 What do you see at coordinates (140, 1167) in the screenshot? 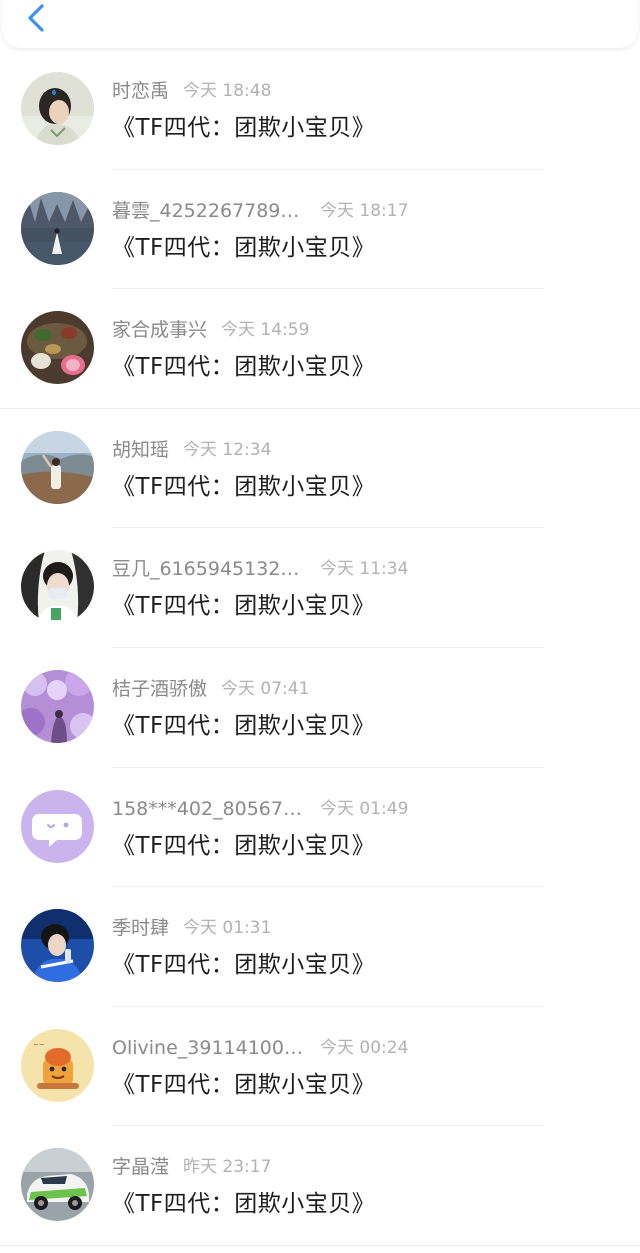
I see `sender-name: 字晶滢` at bounding box center [140, 1167].